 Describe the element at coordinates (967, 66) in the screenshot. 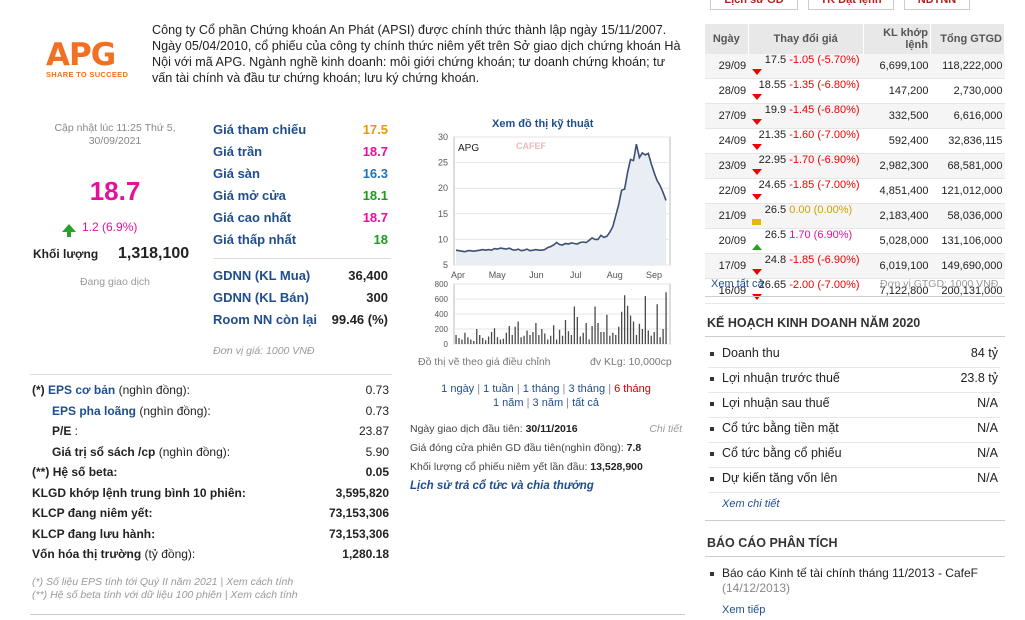

I see `cell-value: 118,222,000` at that location.